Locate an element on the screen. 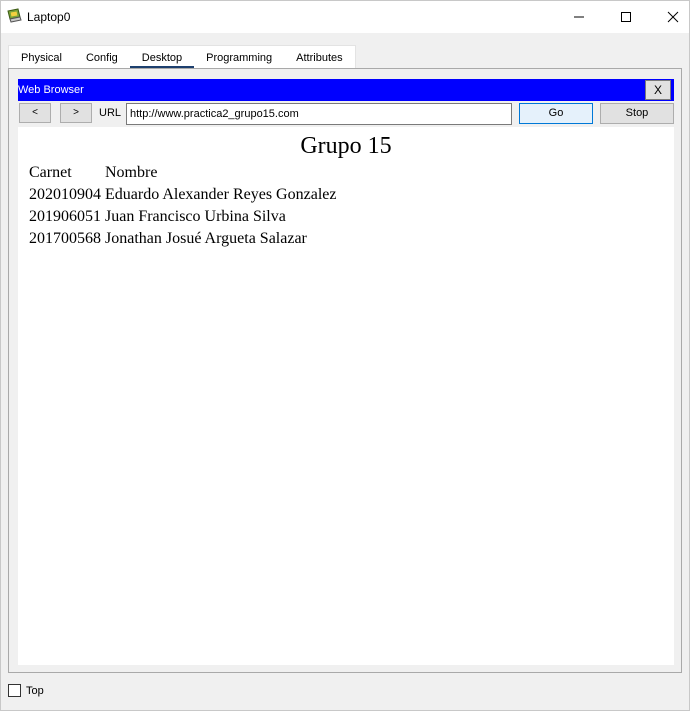 Image resolution: width=690 pixels, height=711 pixels. back-button: < is located at coordinates (35, 113).